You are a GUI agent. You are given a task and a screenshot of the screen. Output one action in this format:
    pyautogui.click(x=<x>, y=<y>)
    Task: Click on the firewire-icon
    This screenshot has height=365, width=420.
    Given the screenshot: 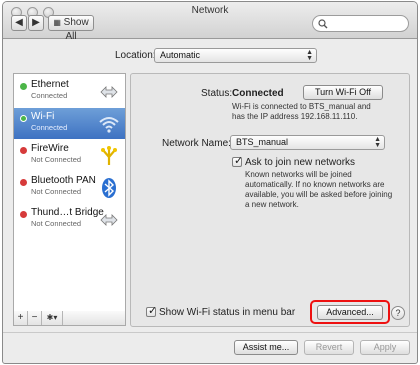 What is the action you would take?
    pyautogui.click(x=109, y=155)
    